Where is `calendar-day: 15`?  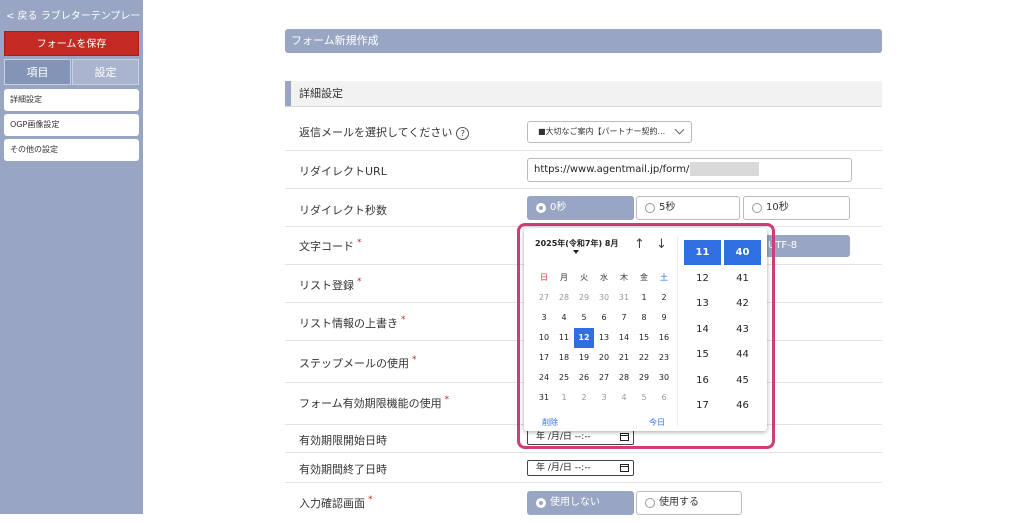 calendar-day: 15 is located at coordinates (644, 338).